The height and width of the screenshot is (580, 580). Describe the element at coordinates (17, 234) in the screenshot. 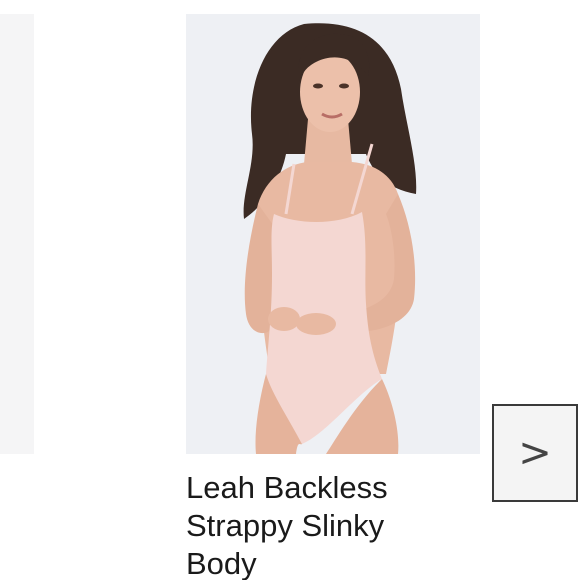

I see `previous-product-card` at that location.